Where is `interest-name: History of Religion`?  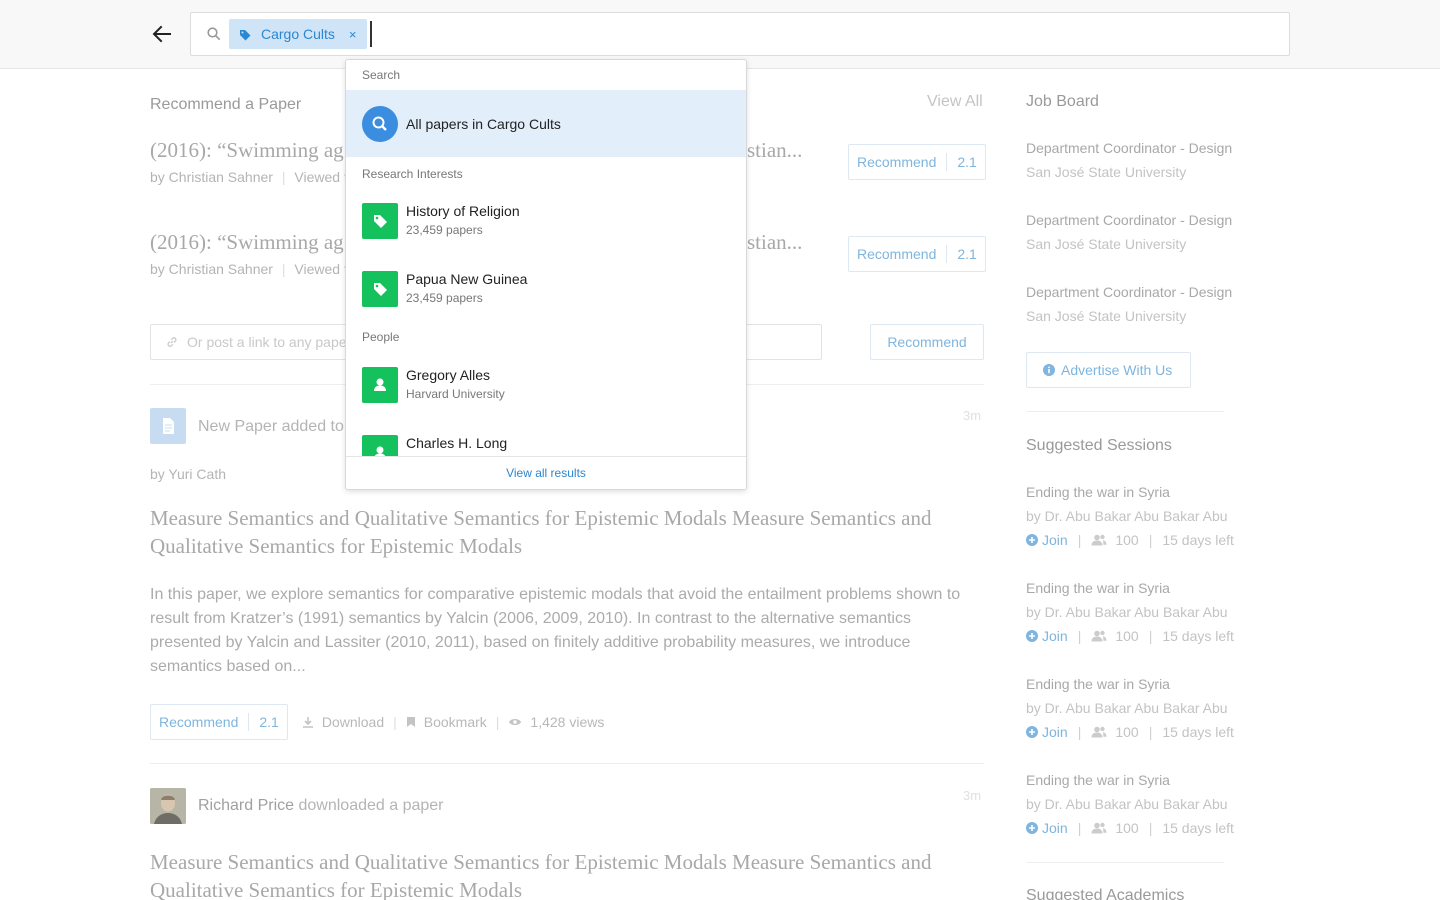
interest-name: History of Religion is located at coordinates (463, 211).